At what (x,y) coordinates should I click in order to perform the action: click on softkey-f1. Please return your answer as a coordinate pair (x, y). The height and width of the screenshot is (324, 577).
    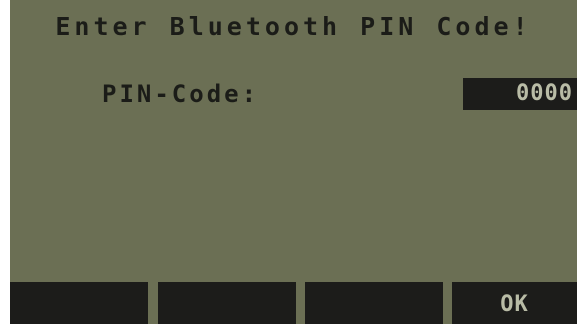
    Looking at the image, I should click on (79, 303).